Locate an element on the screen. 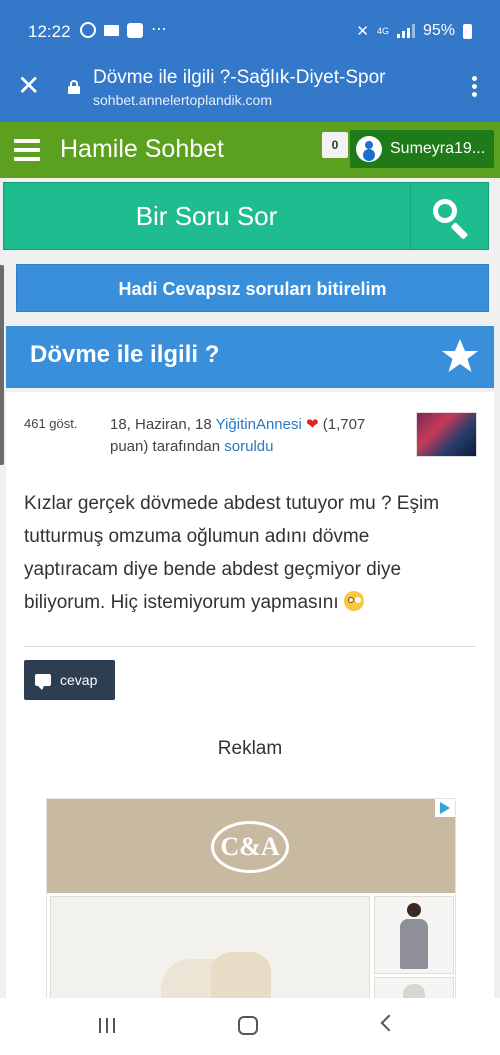  adchoices-icon is located at coordinates (445, 808).